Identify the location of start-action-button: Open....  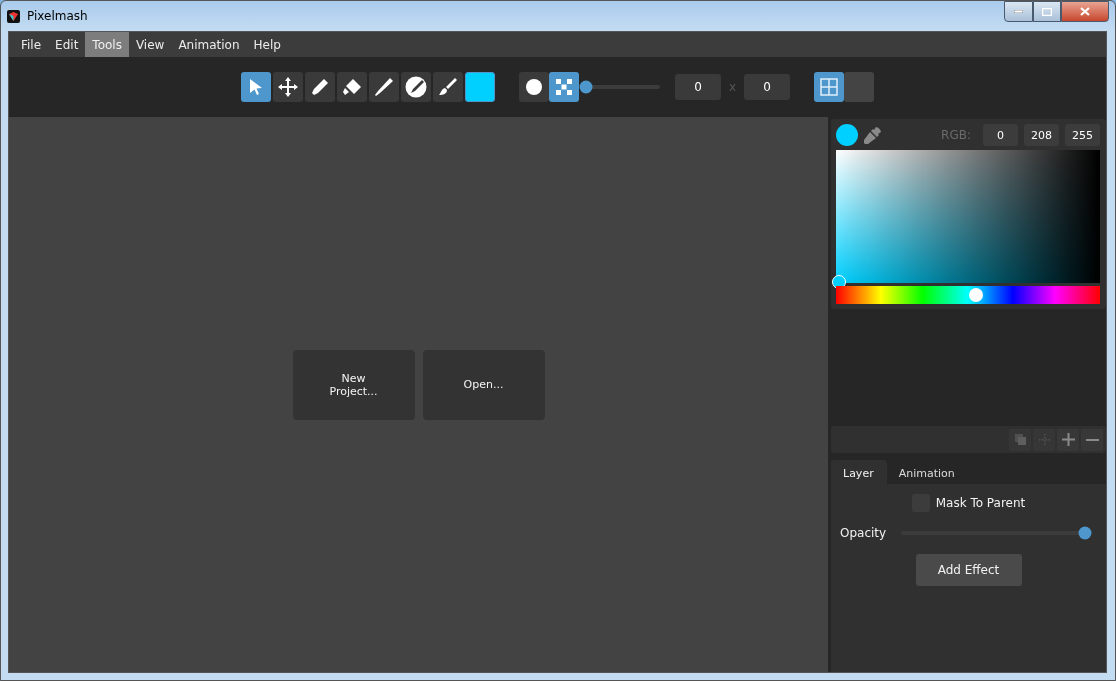
(483, 384).